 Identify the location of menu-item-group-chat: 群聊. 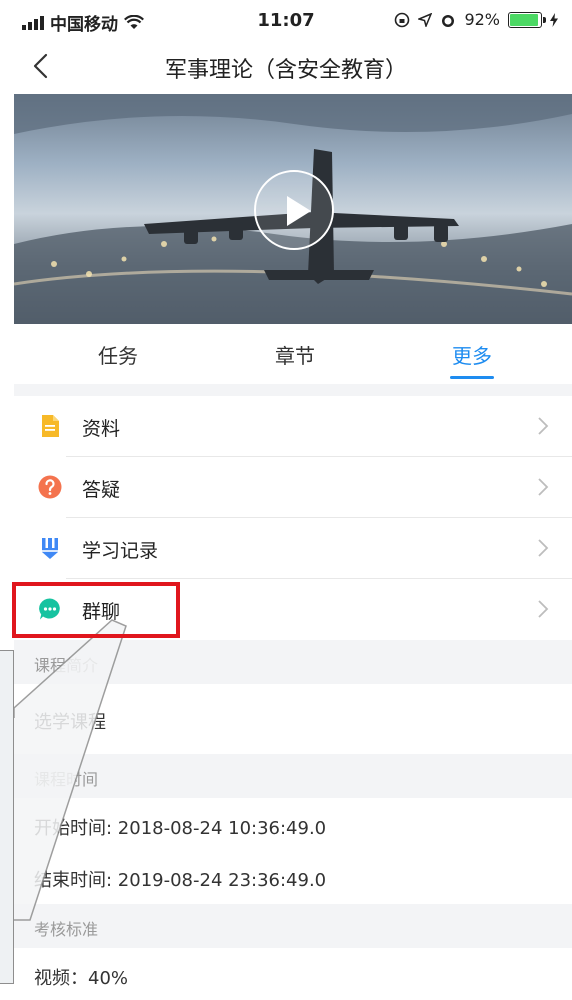
(293, 609).